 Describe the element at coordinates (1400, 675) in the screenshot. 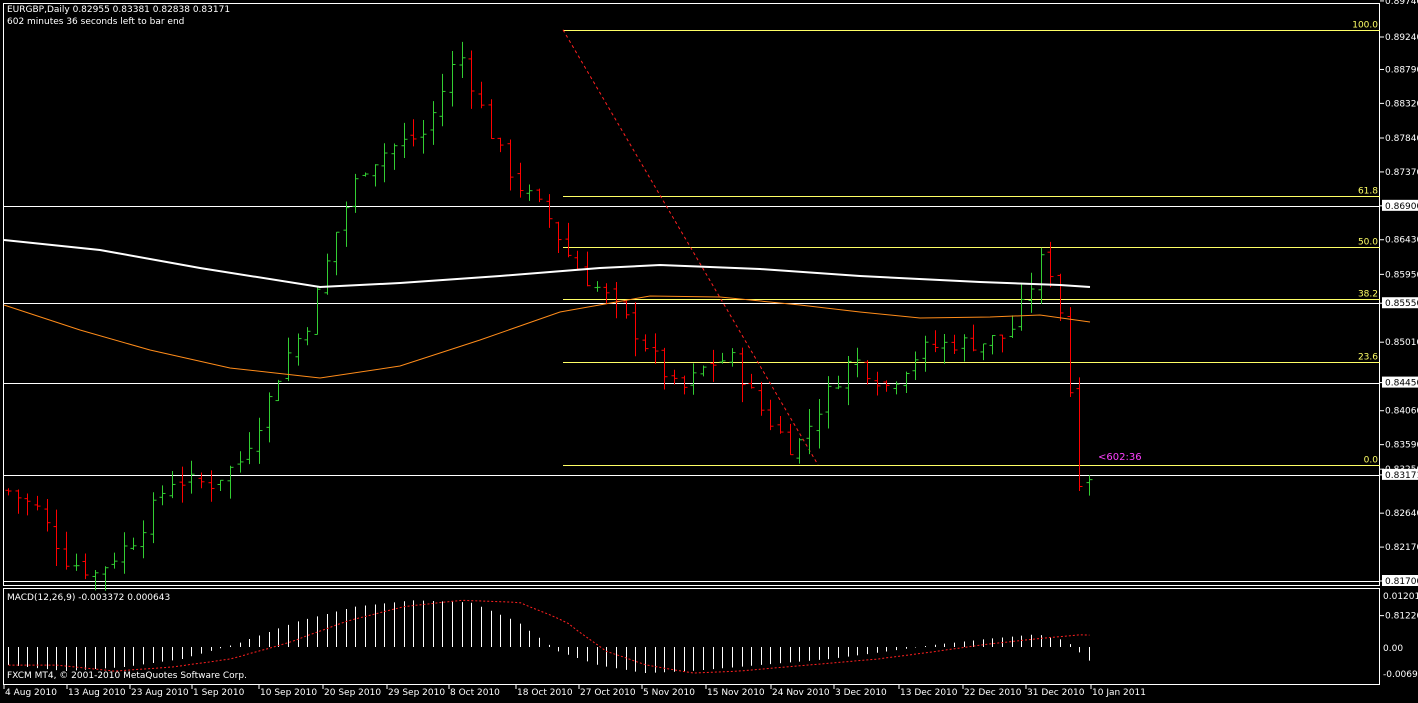

I see `macd-axis-bottom: -0.00698` at that location.